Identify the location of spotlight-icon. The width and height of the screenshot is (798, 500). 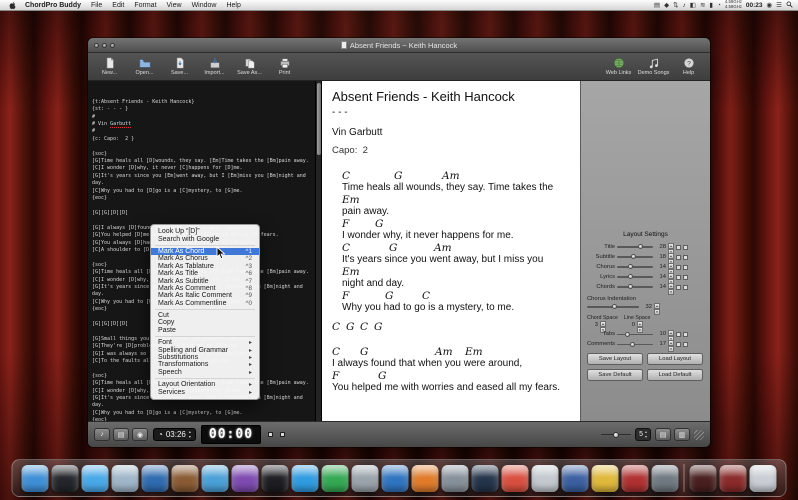
(789, 5).